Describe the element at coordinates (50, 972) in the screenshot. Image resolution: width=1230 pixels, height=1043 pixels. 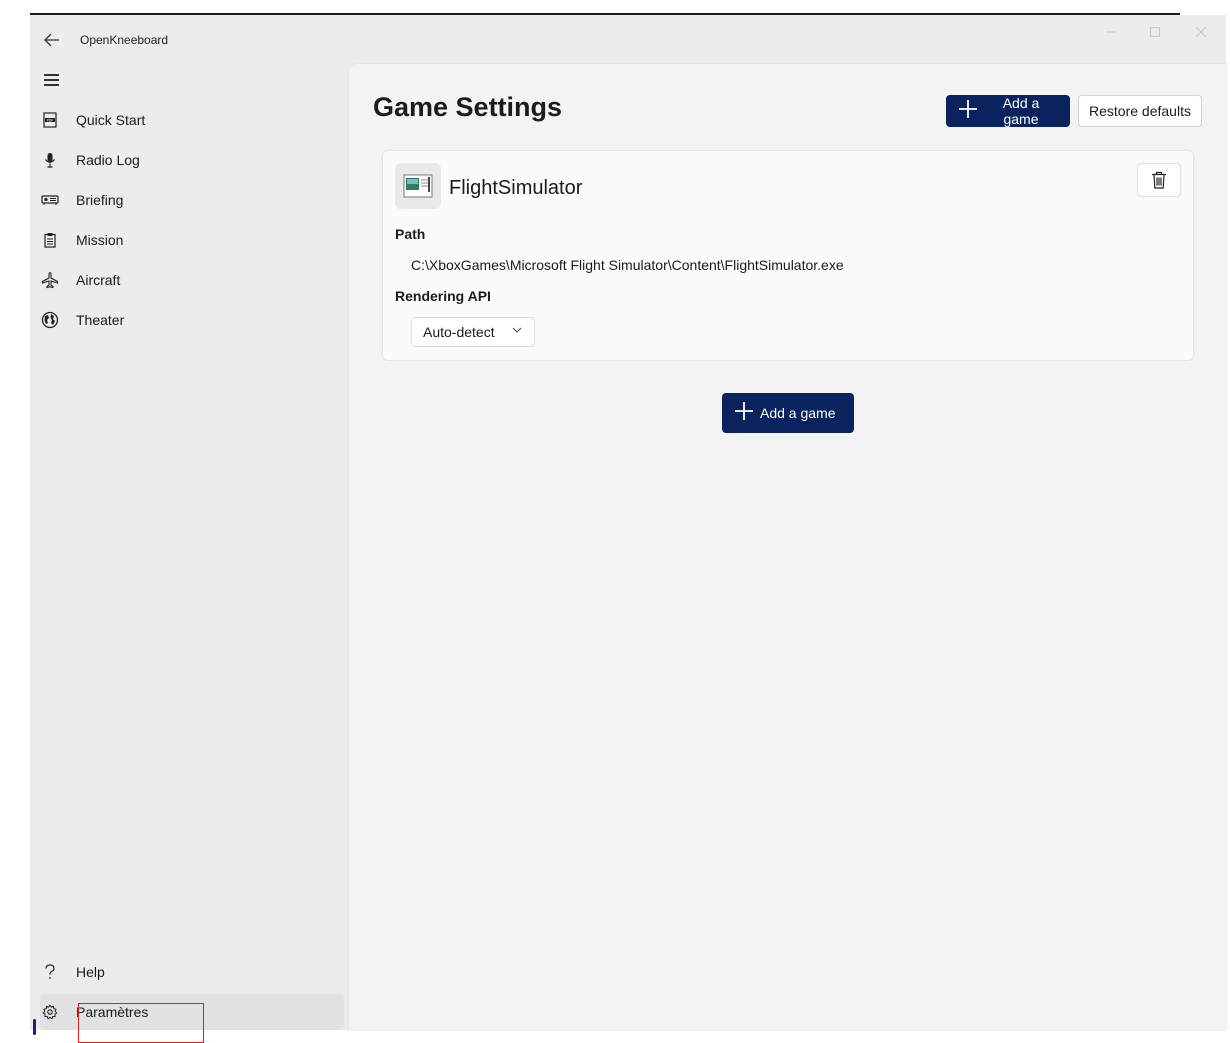
I see `question-icon` at that location.